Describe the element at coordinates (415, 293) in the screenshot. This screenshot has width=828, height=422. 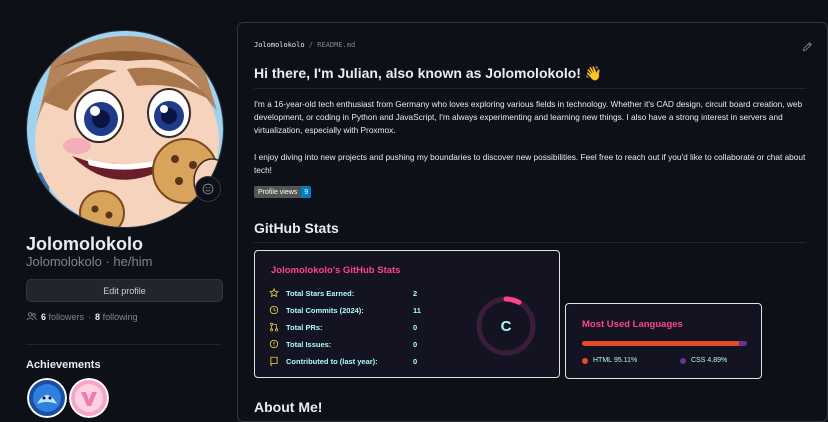
I see `stat-value: 2` at that location.